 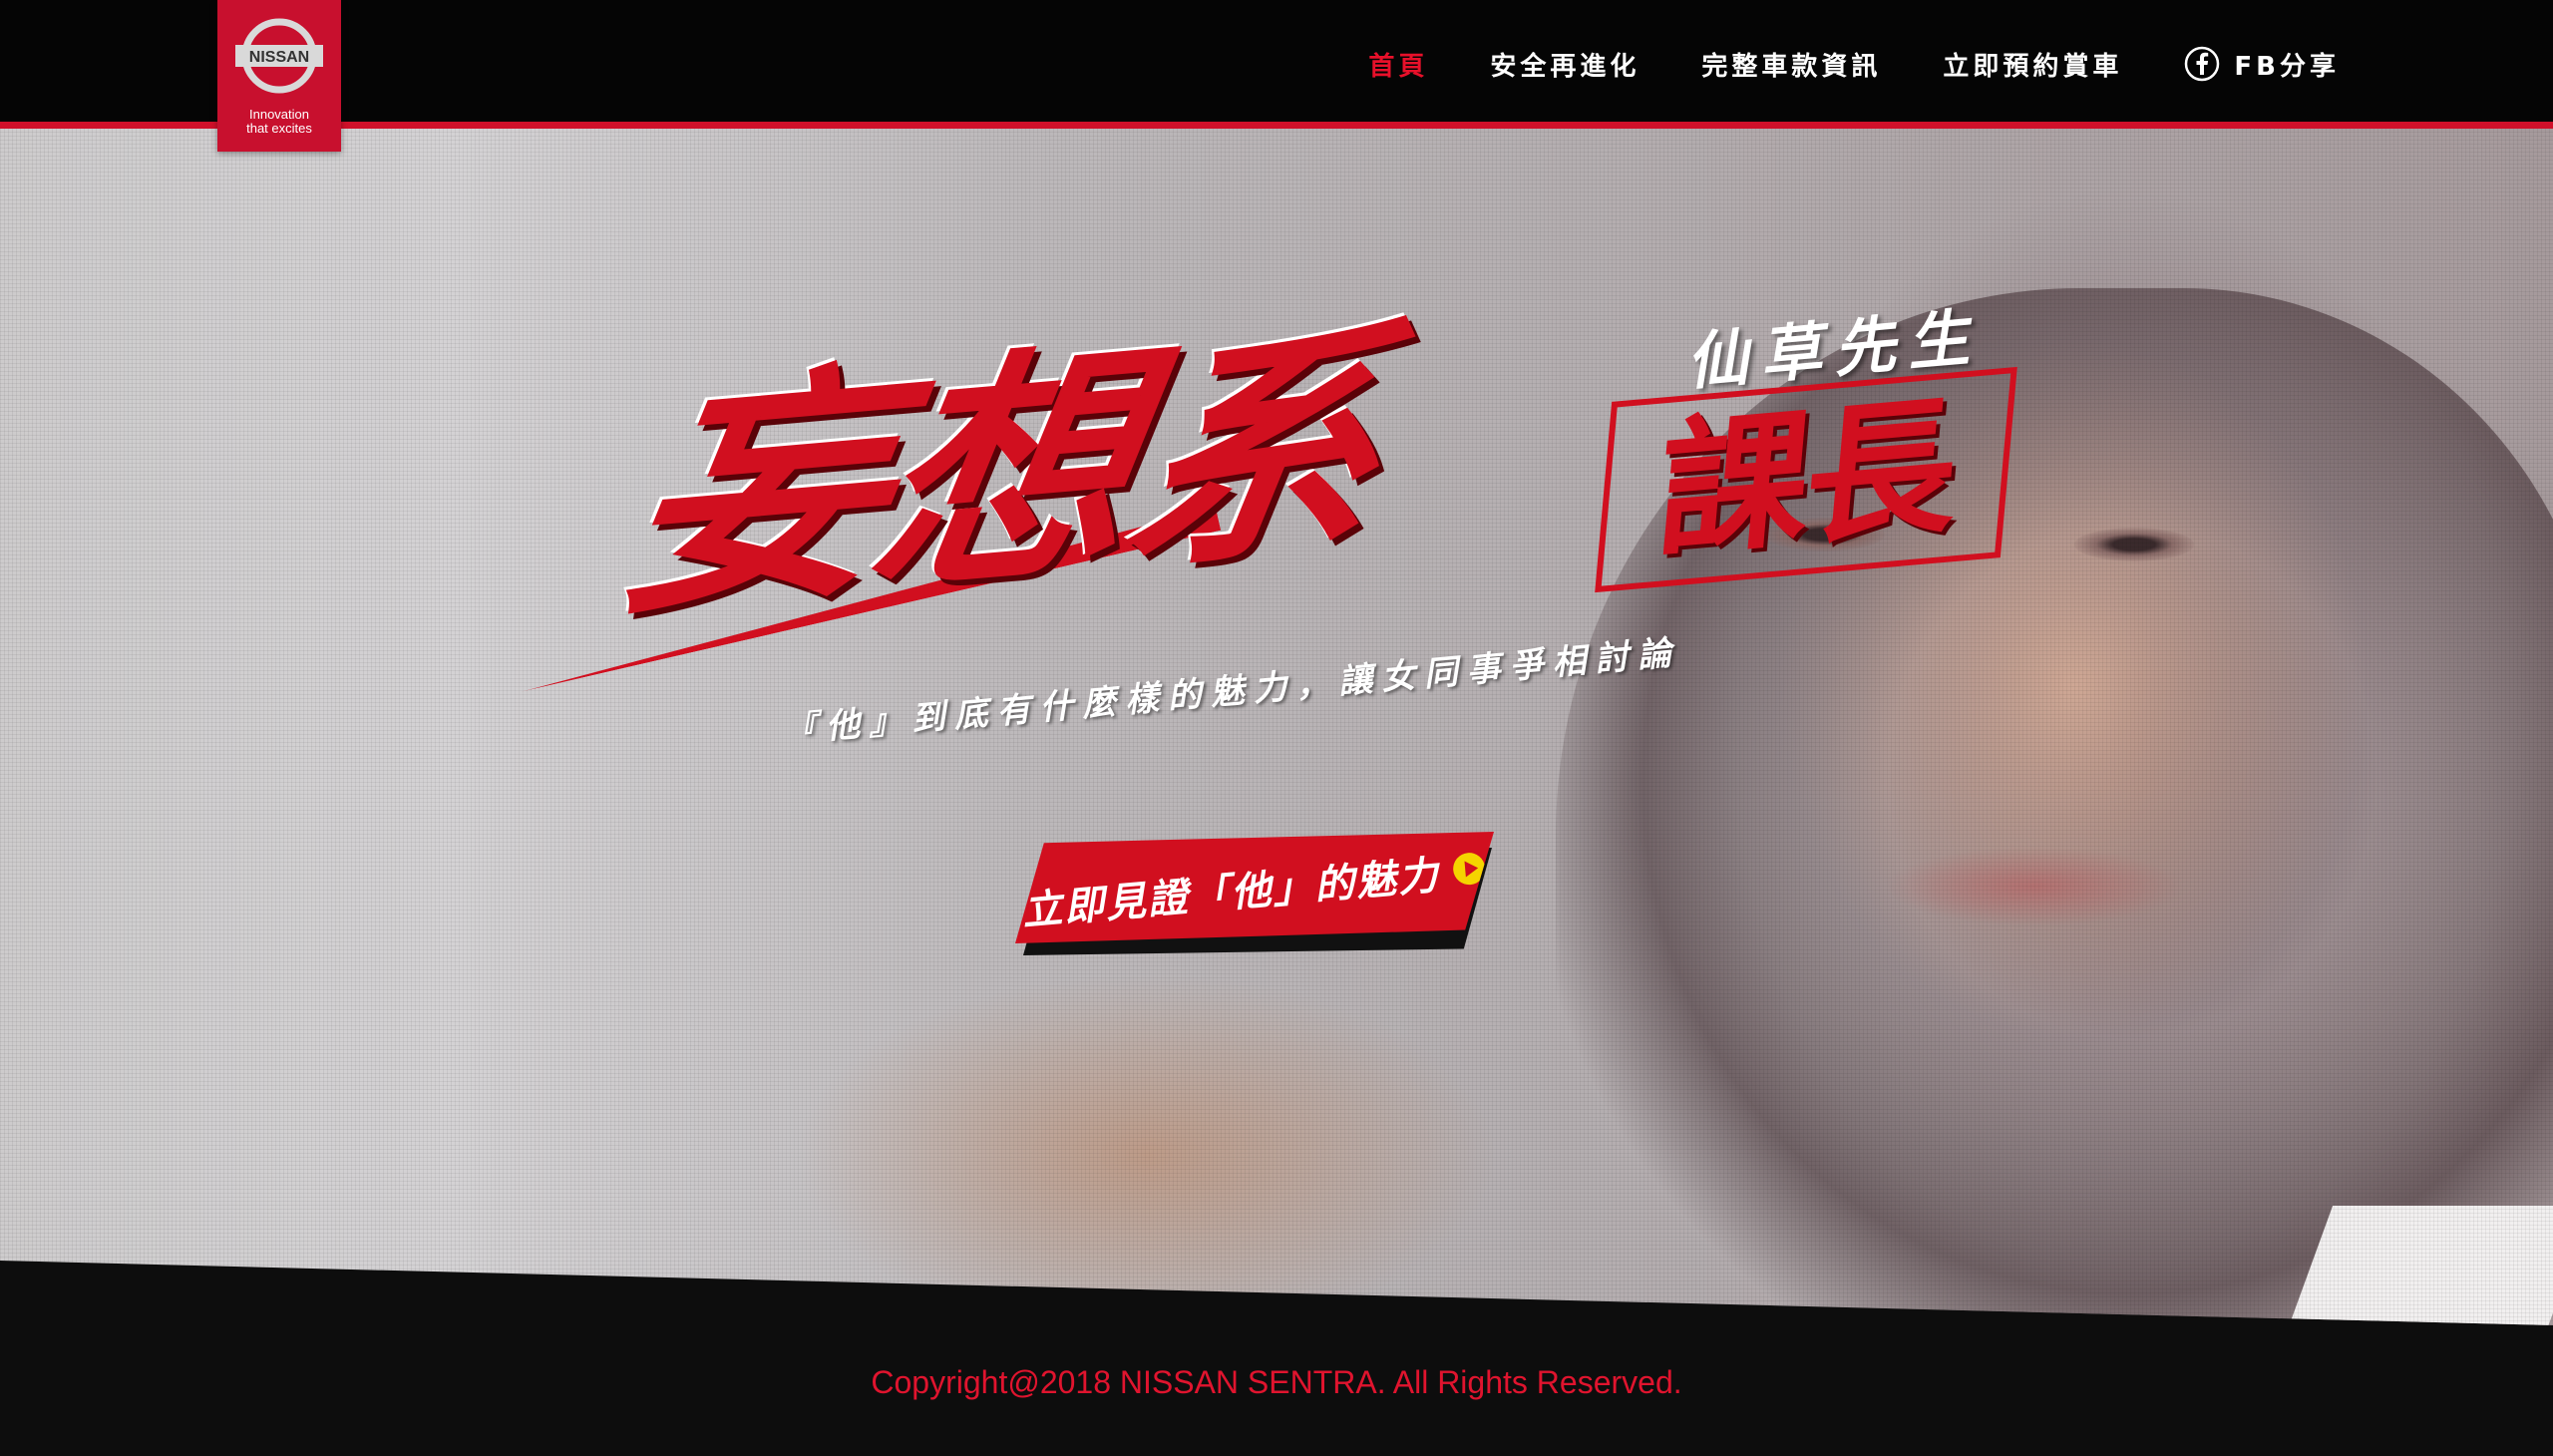 I want to click on logo-wordmark: NISSAN, so click(x=279, y=57).